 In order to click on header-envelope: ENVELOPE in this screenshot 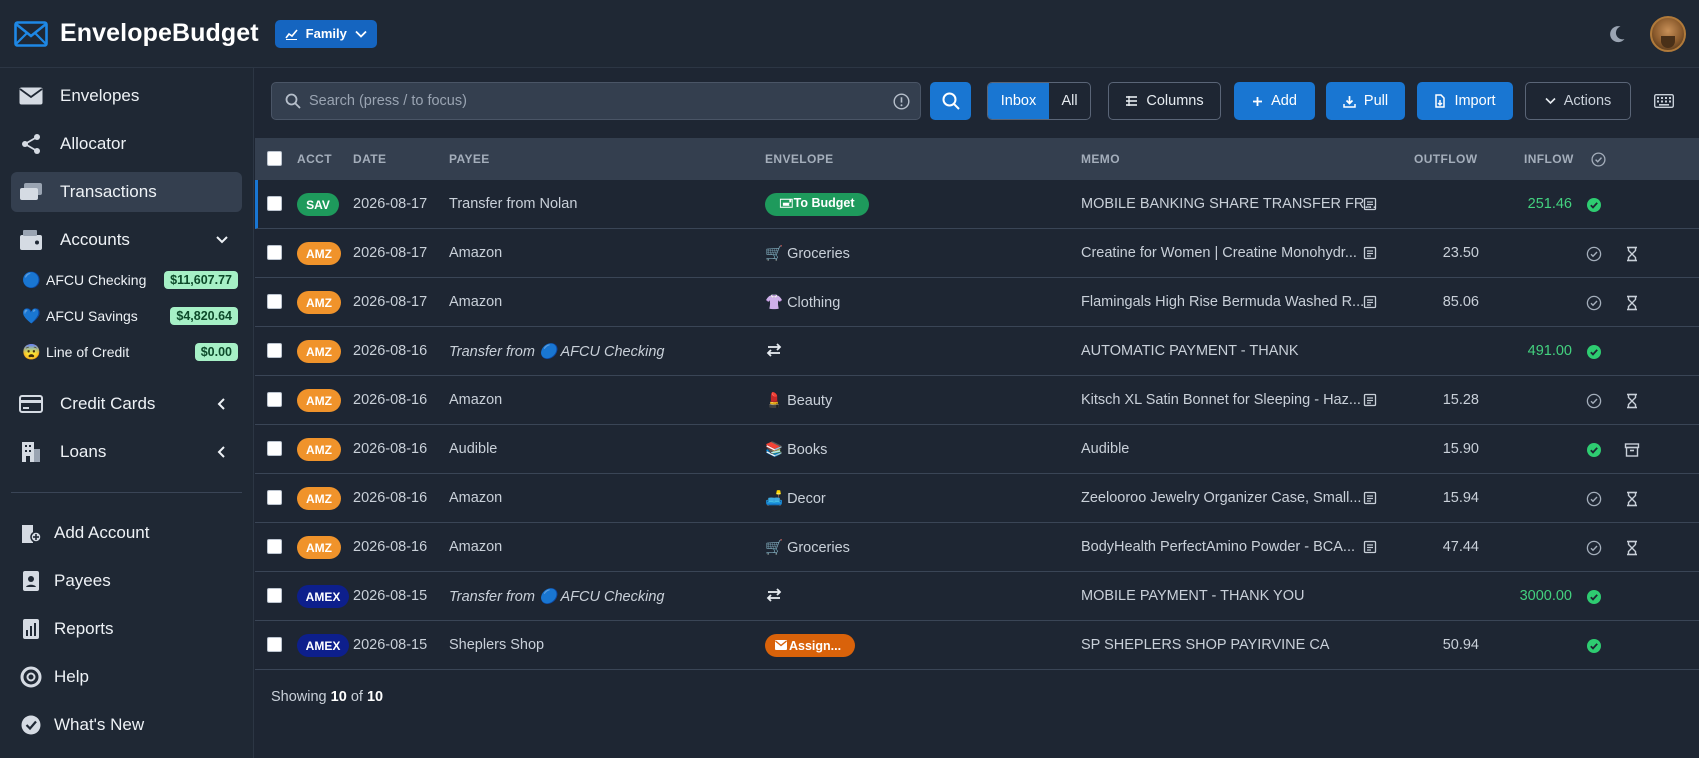, I will do `click(799, 159)`.